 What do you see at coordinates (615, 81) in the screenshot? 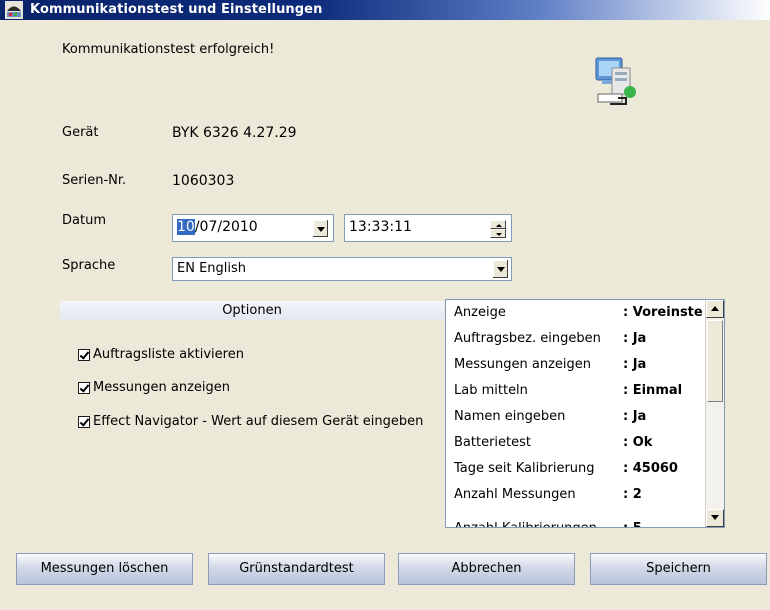
I see `computer-network-icon` at bounding box center [615, 81].